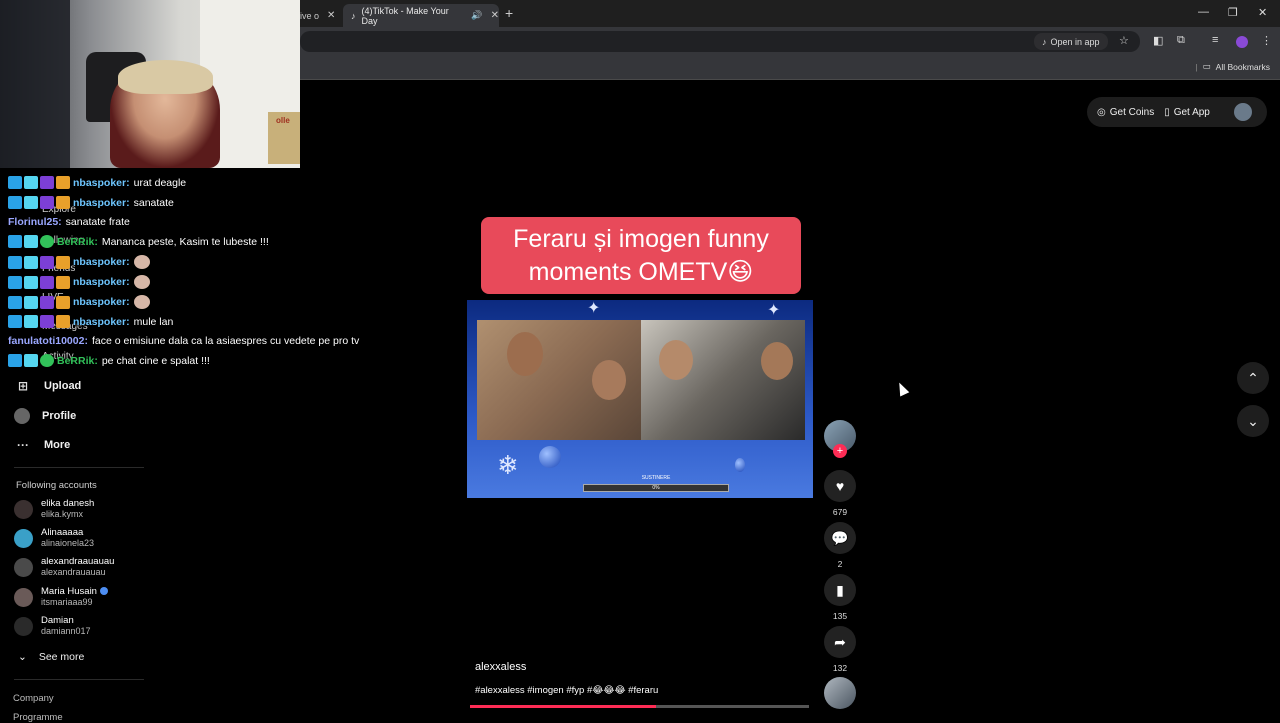  What do you see at coordinates (1167, 112) in the screenshot?
I see `phone-icon: ▯` at bounding box center [1167, 112].